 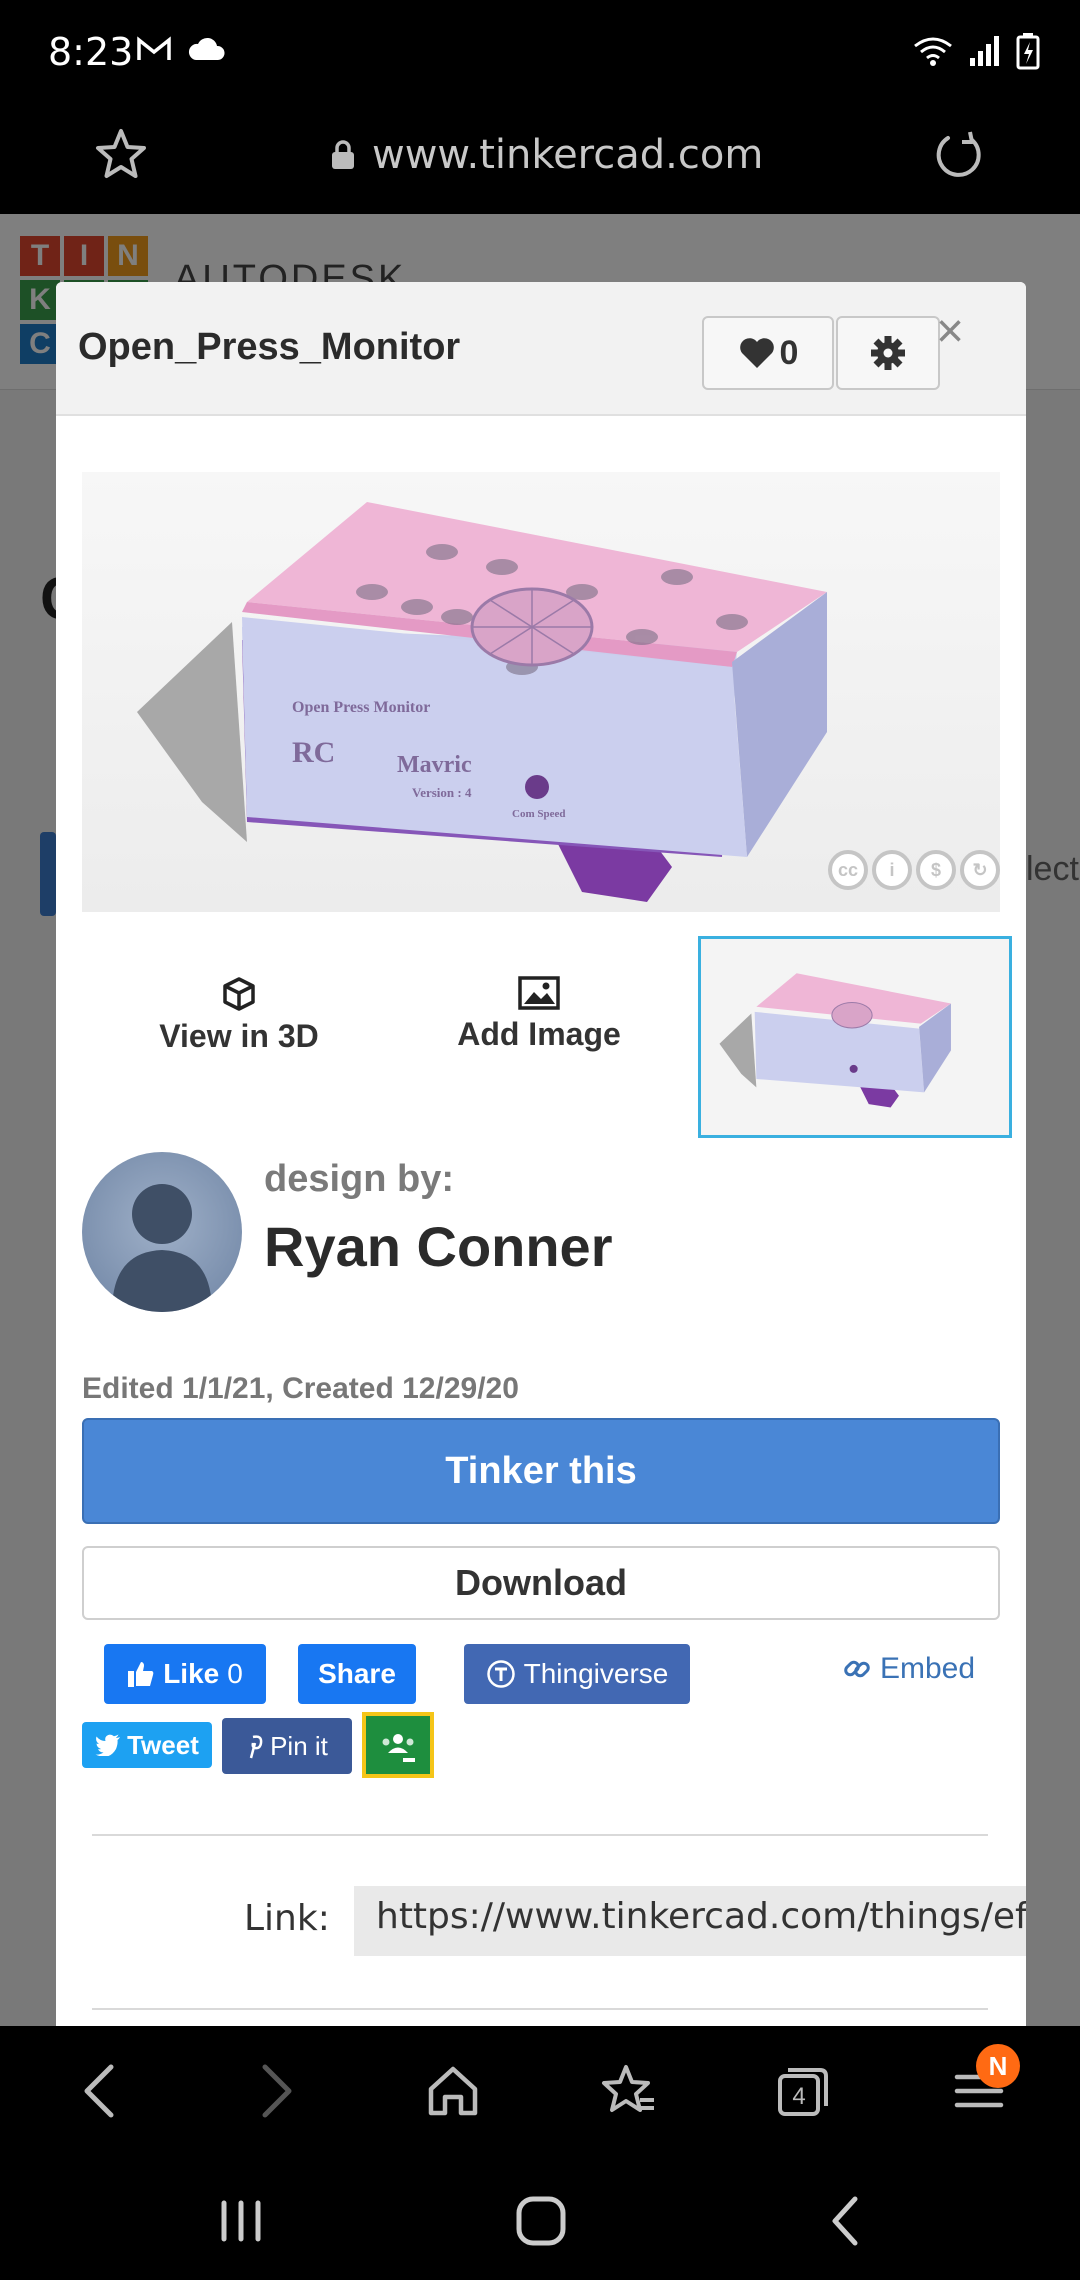 I want to click on settings-button, so click(x=888, y=353).